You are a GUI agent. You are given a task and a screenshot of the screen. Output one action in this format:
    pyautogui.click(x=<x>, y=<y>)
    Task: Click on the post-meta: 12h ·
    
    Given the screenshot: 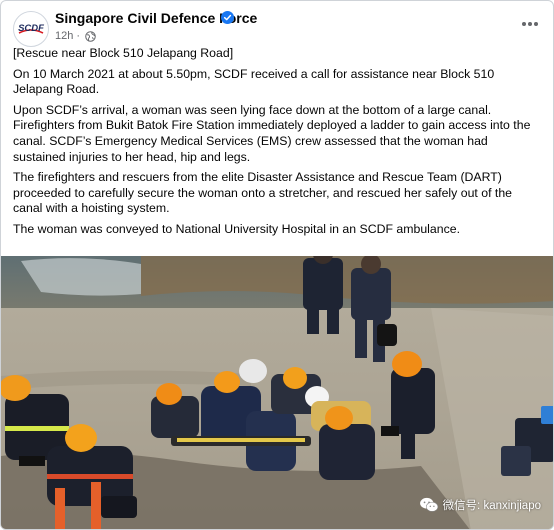 What is the action you would take?
    pyautogui.click(x=75, y=36)
    